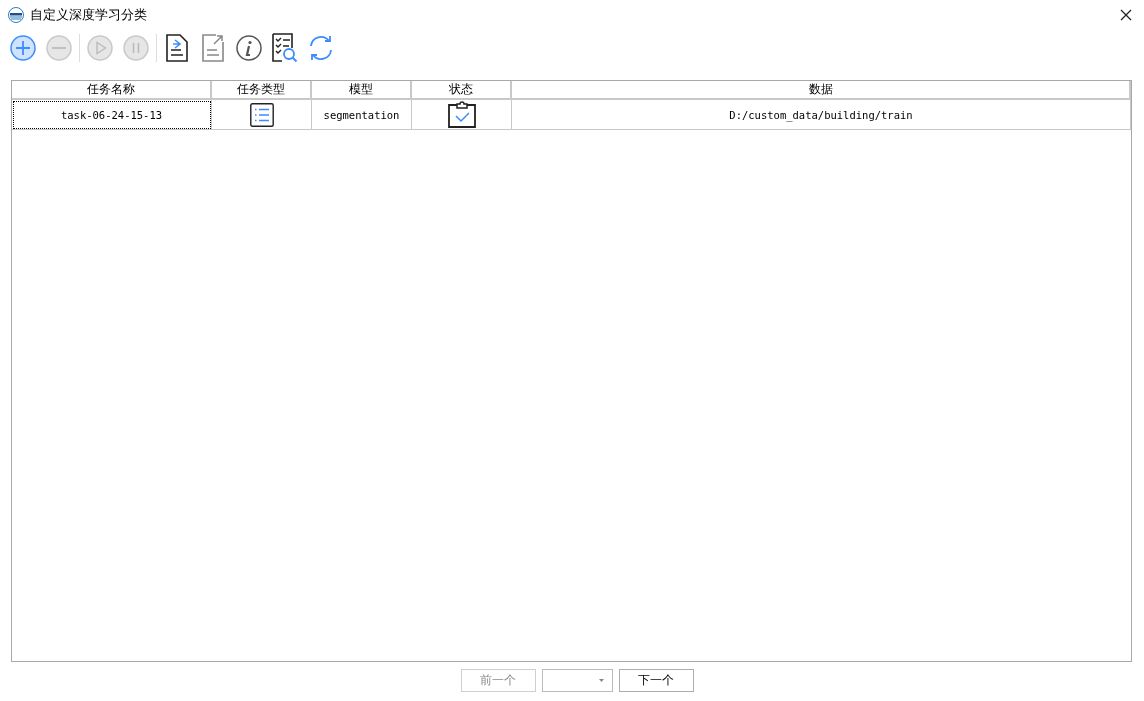  What do you see at coordinates (262, 90) in the screenshot?
I see `column-header: 任务类型` at bounding box center [262, 90].